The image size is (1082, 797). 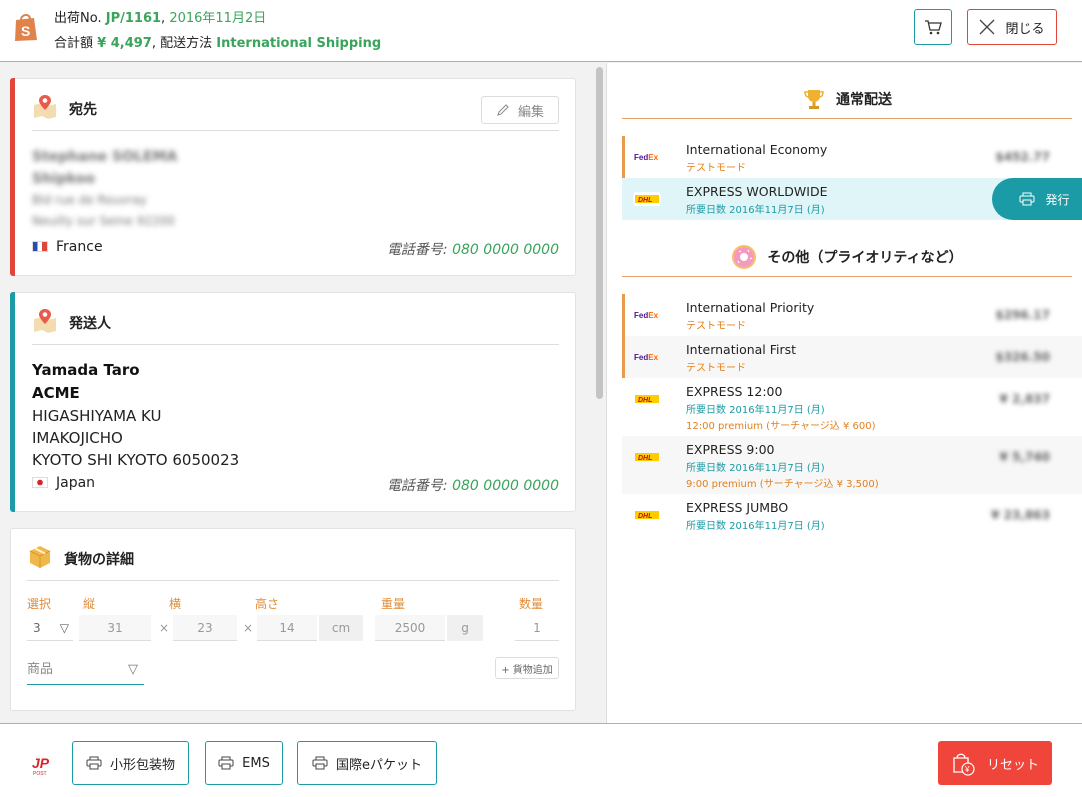 What do you see at coordinates (78, 18) in the screenshot?
I see `shipment-label: 出荷No.` at bounding box center [78, 18].